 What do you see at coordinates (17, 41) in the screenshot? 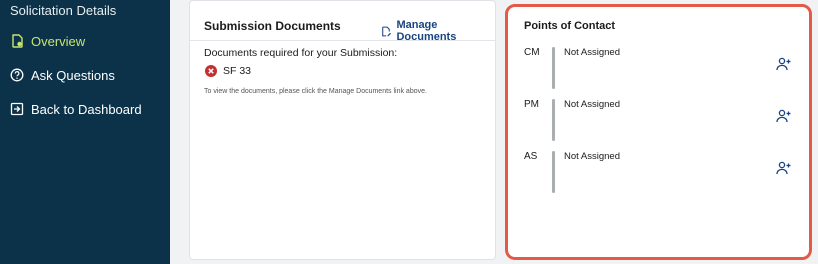
I see `document-icon` at bounding box center [17, 41].